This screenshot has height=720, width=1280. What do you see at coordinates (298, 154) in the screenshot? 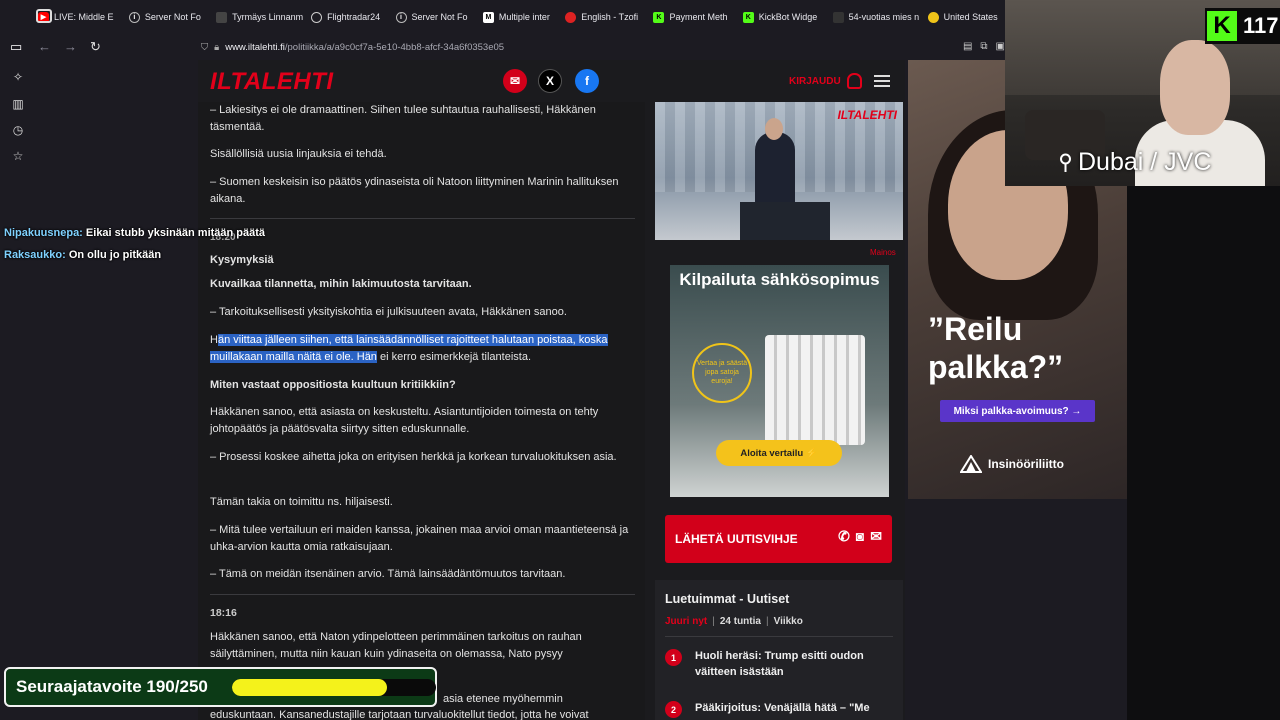
I see `article-paragraph: Sisällöllisiä uusia linjauksia ei tehdä.` at bounding box center [298, 154].